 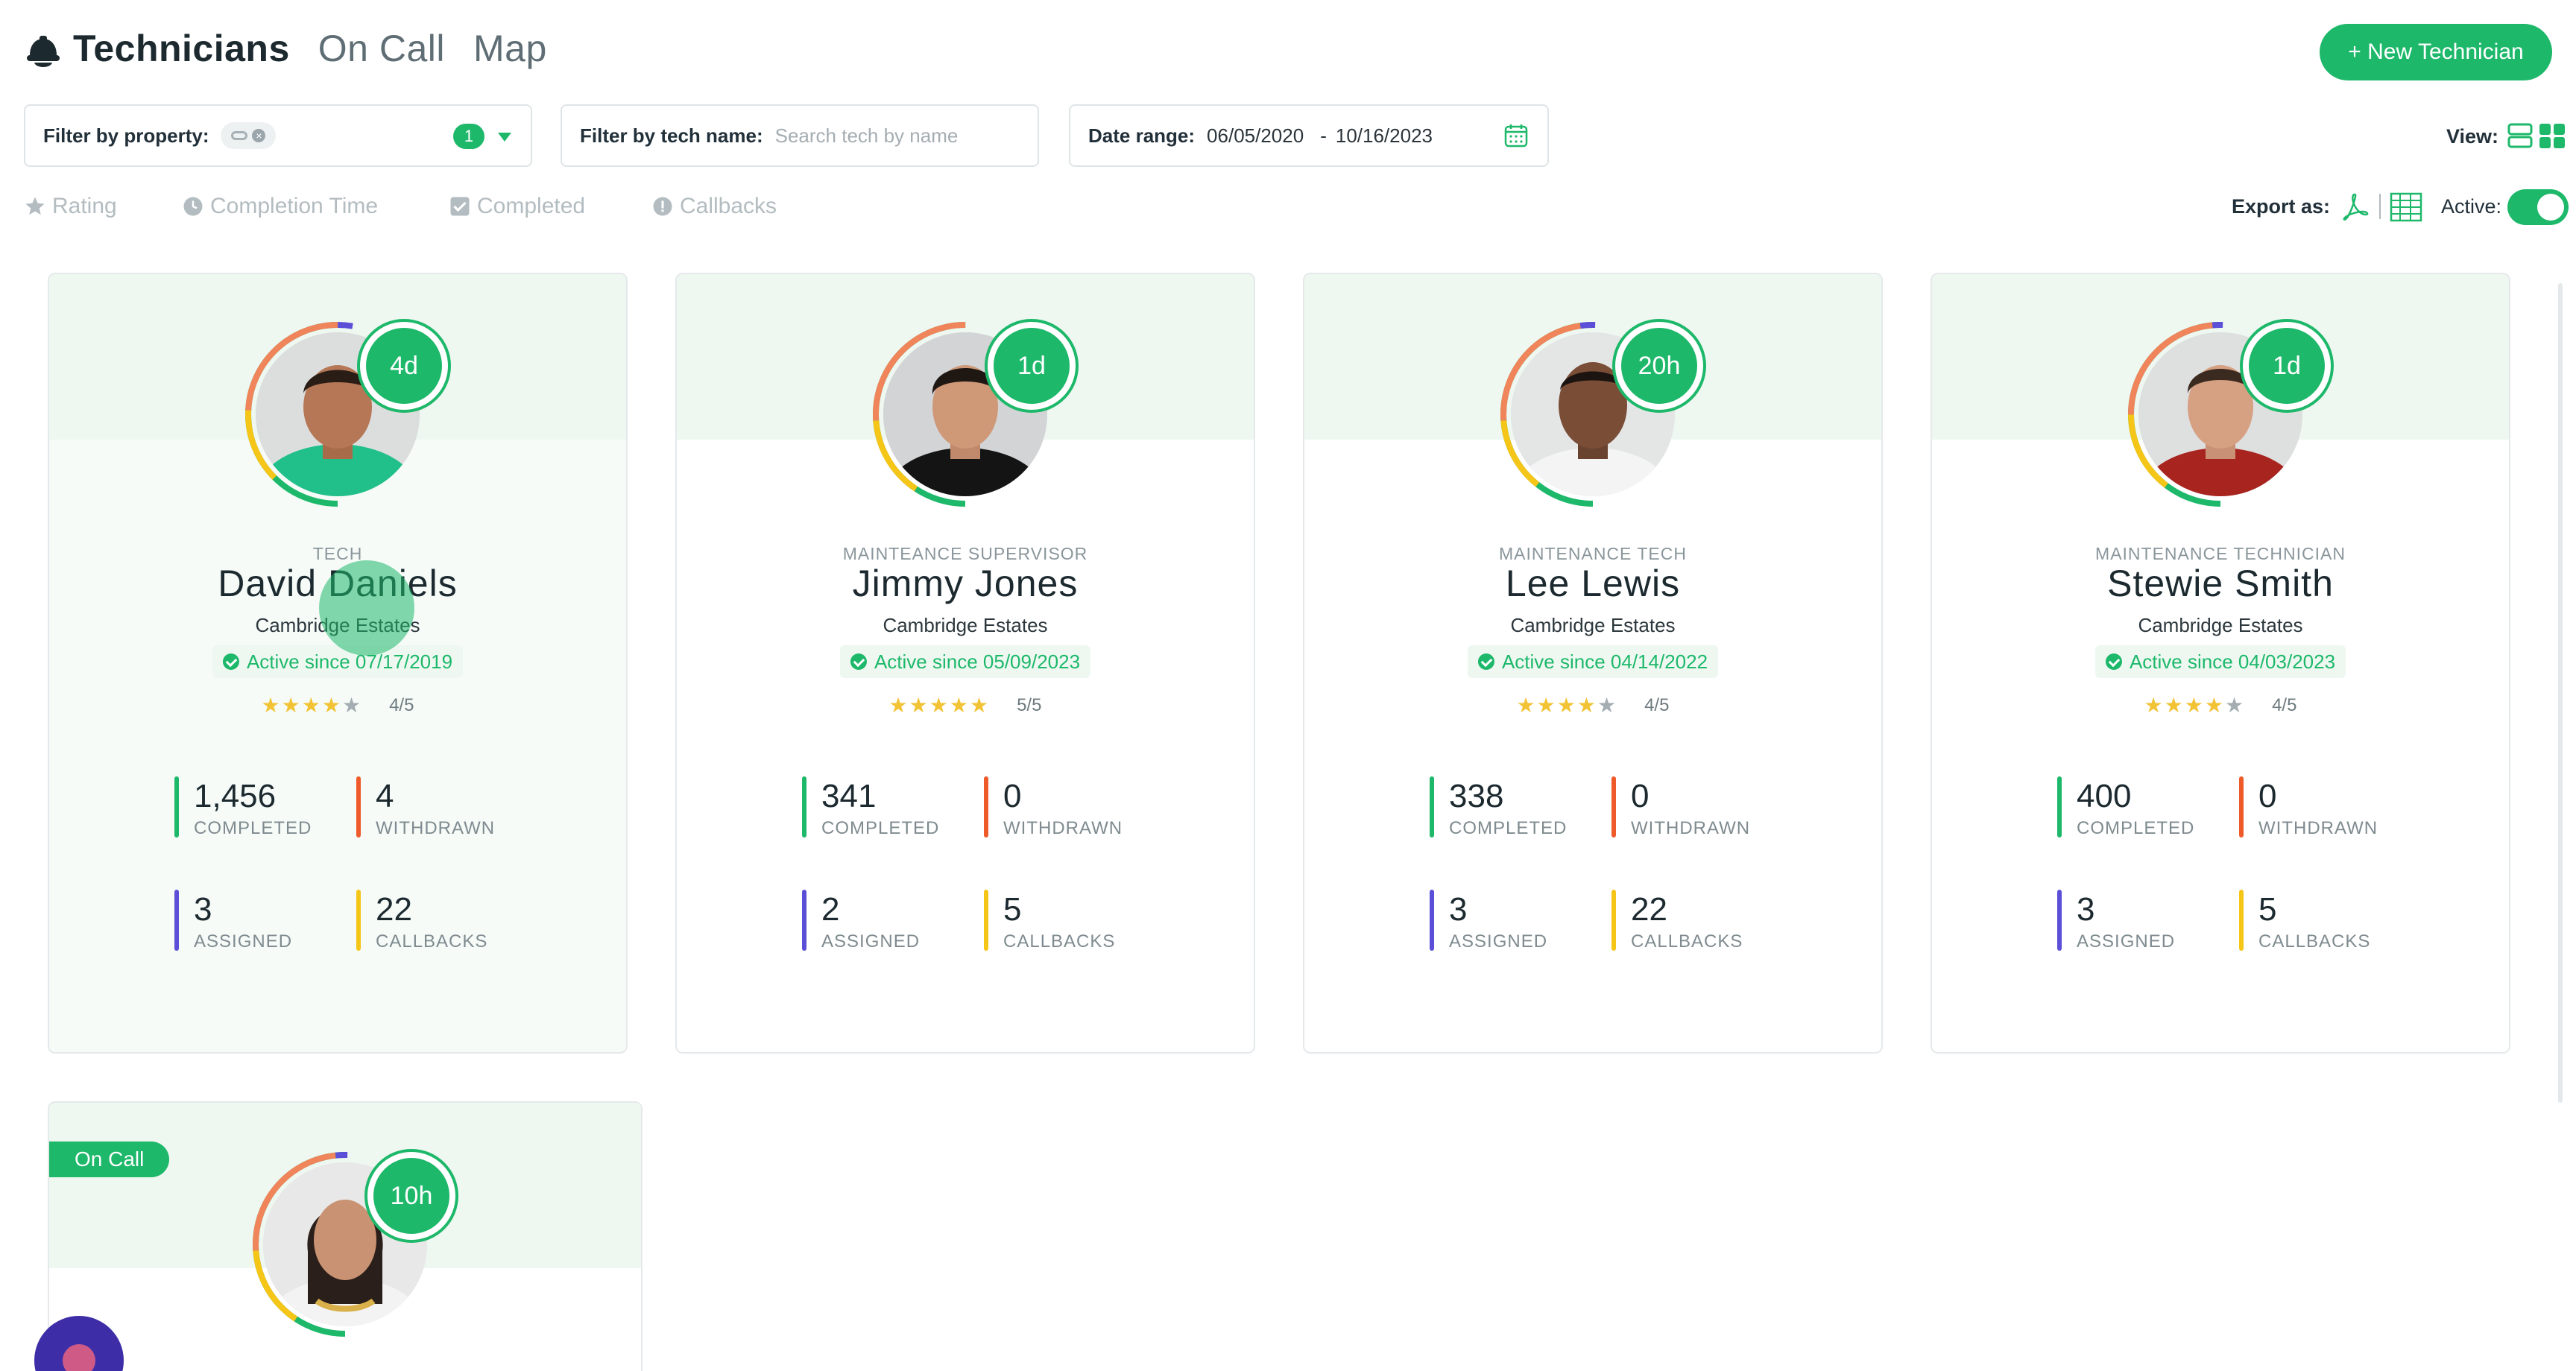 What do you see at coordinates (965, 553) in the screenshot?
I see `technician-role: MAINTEANCE SUPERVISOR` at bounding box center [965, 553].